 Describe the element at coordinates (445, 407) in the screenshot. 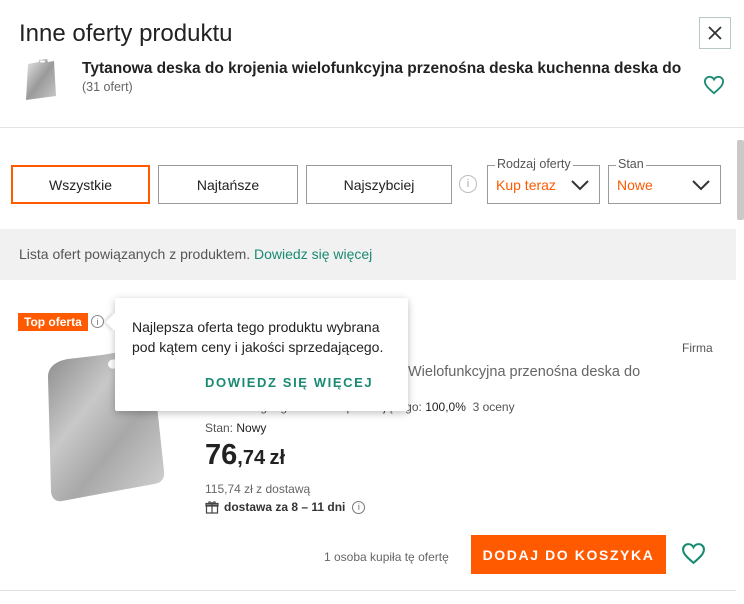

I see `seller-rating: 100,0%` at that location.